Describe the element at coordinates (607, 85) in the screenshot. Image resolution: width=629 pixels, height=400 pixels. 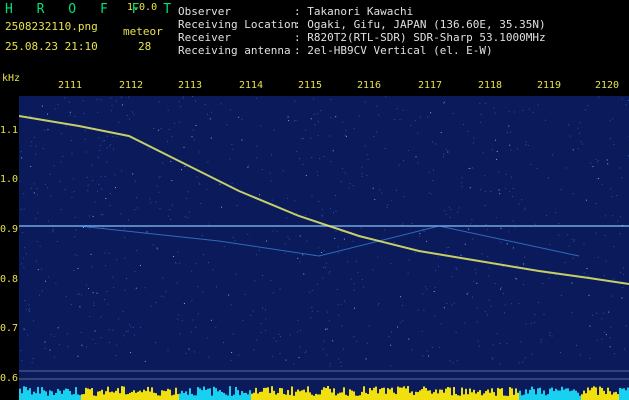
I see `x-tick-label: 2120` at that location.